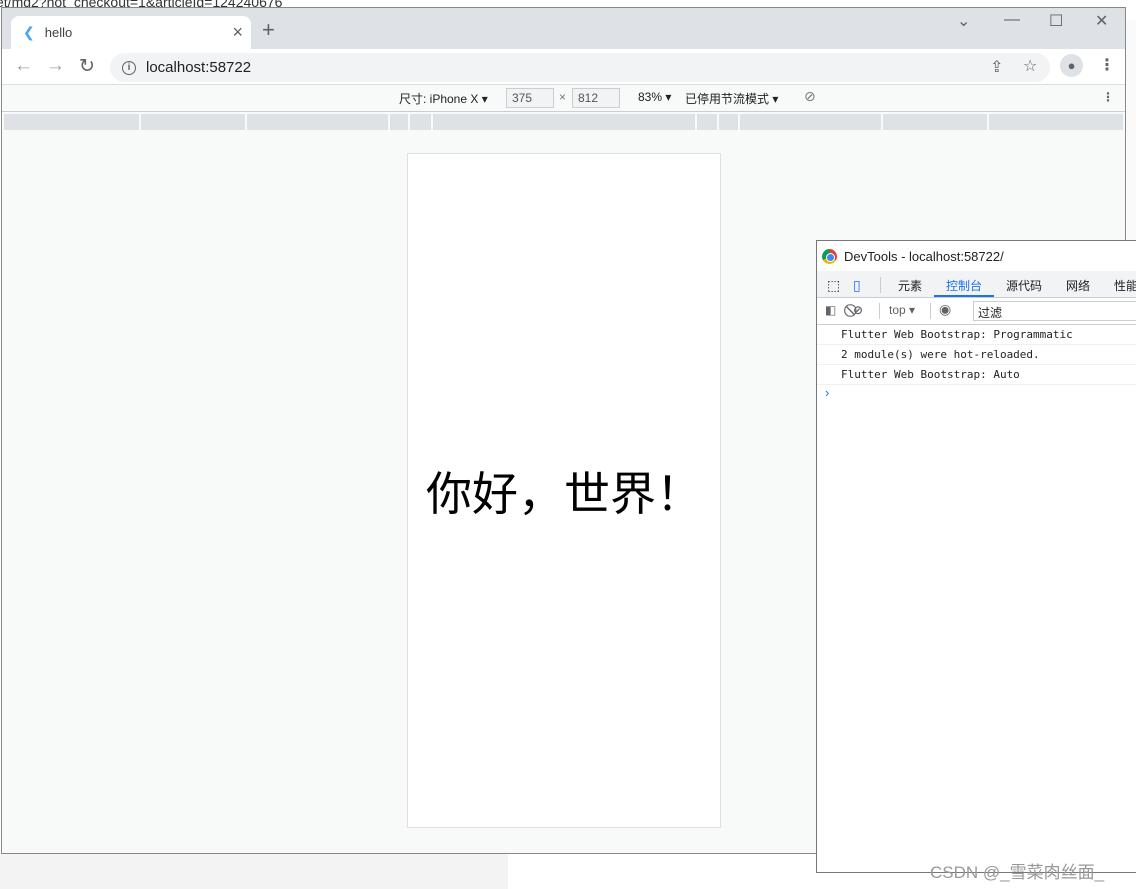  Describe the element at coordinates (439, 99) in the screenshot. I see `device-label: 尺寸: iPhone X` at that location.